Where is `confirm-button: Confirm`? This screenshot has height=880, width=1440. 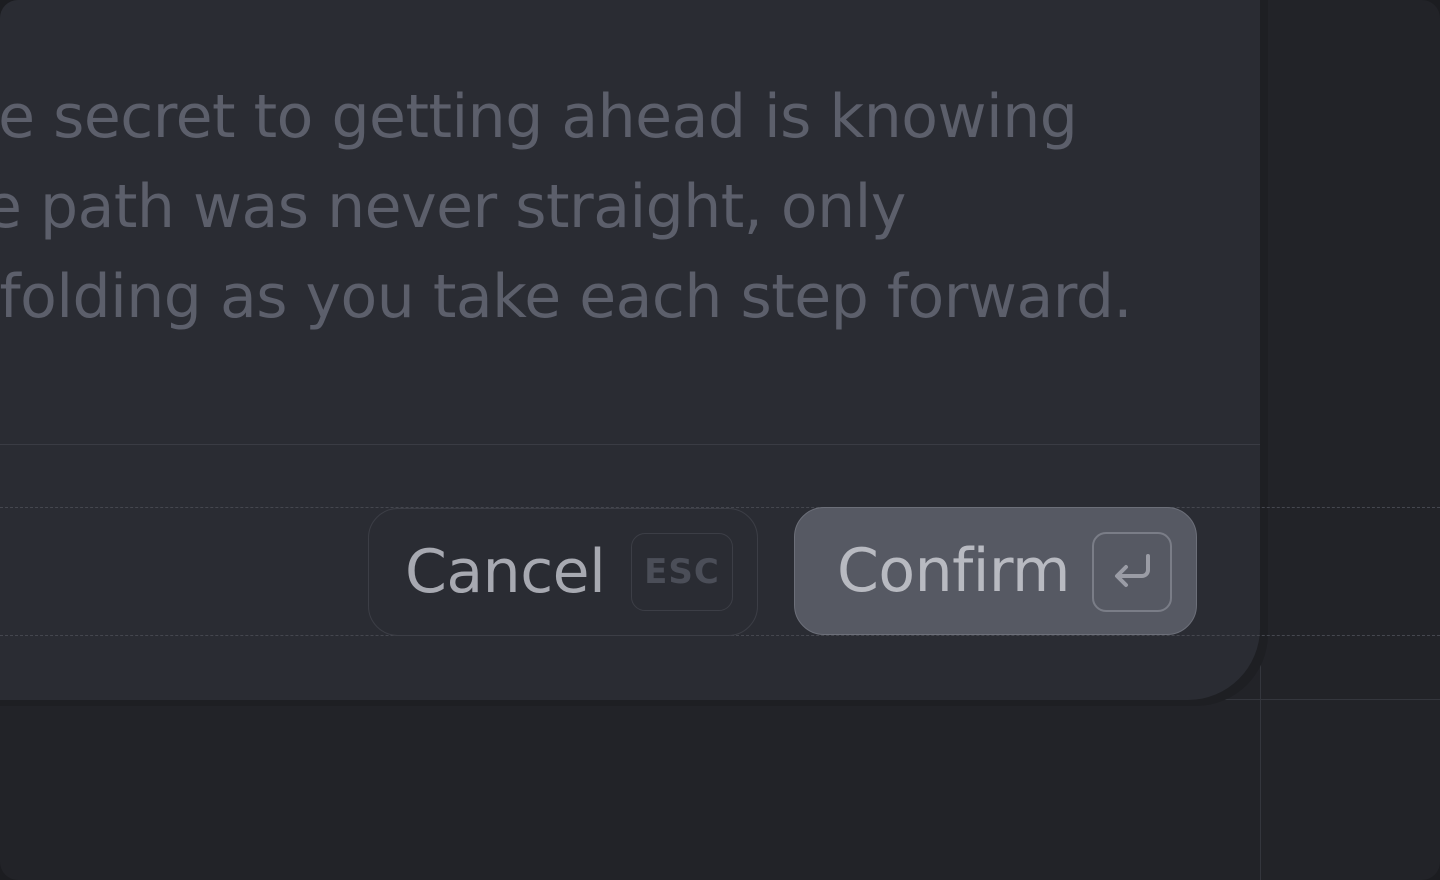 confirm-button: Confirm is located at coordinates (995, 571).